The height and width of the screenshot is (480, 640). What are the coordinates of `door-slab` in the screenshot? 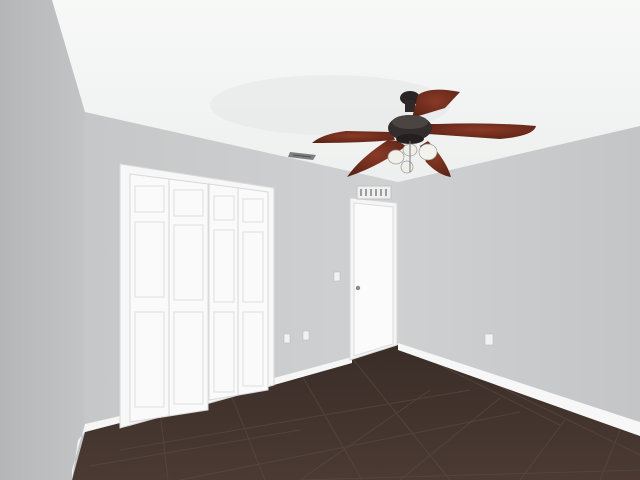 It's located at (373, 279).